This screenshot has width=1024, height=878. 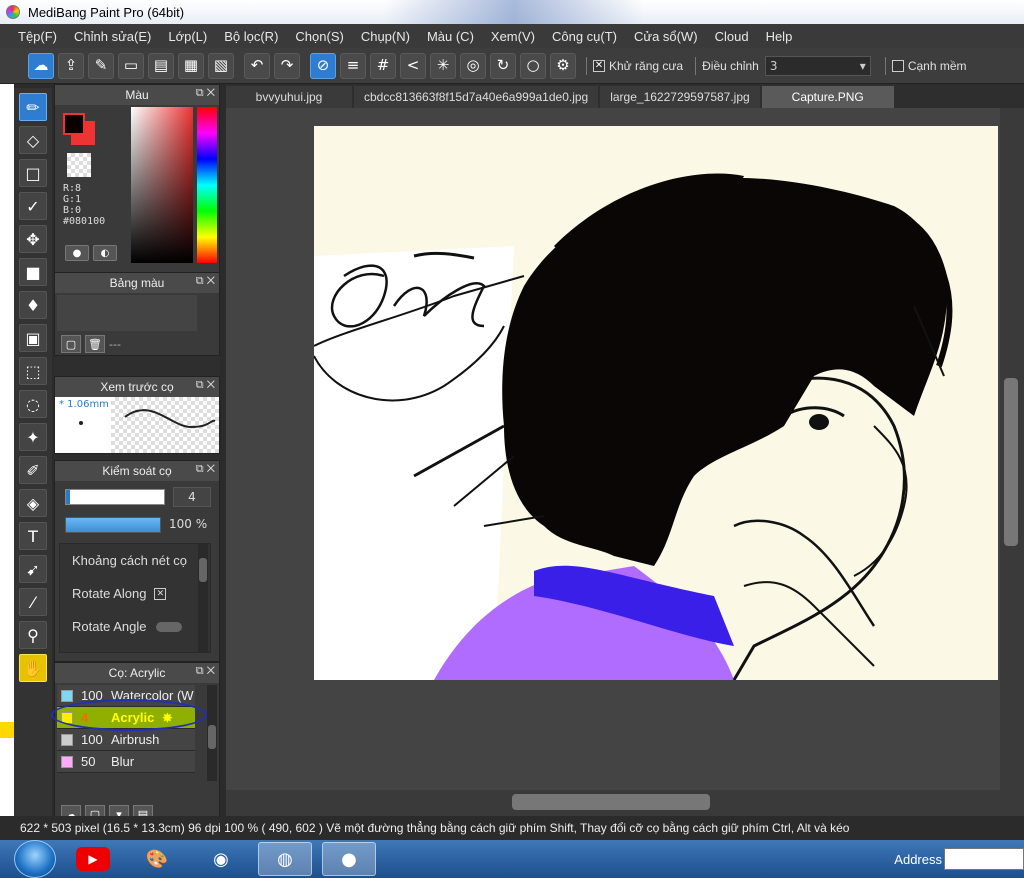 What do you see at coordinates (126, 762) in the screenshot?
I see `brush-item-blur: 50 Blur` at bounding box center [126, 762].